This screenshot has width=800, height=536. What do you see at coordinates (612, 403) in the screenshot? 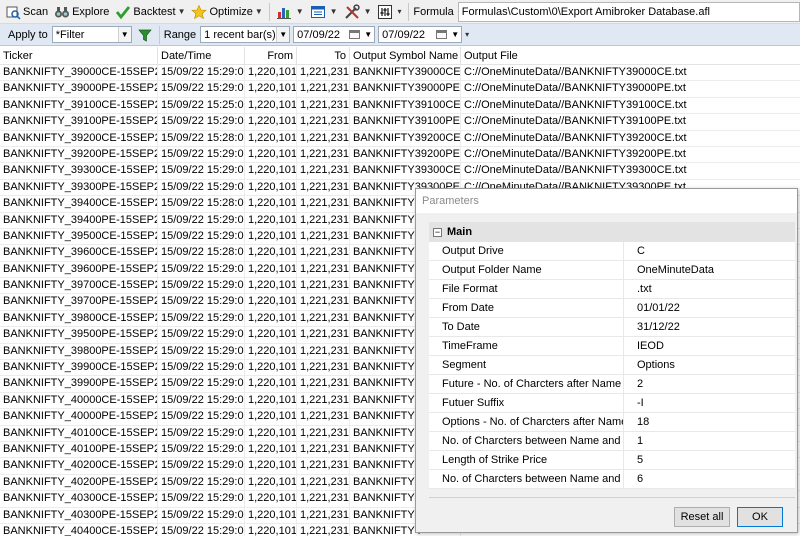
I see `parameter-row: Futuer Suffix -I` at bounding box center [612, 403].